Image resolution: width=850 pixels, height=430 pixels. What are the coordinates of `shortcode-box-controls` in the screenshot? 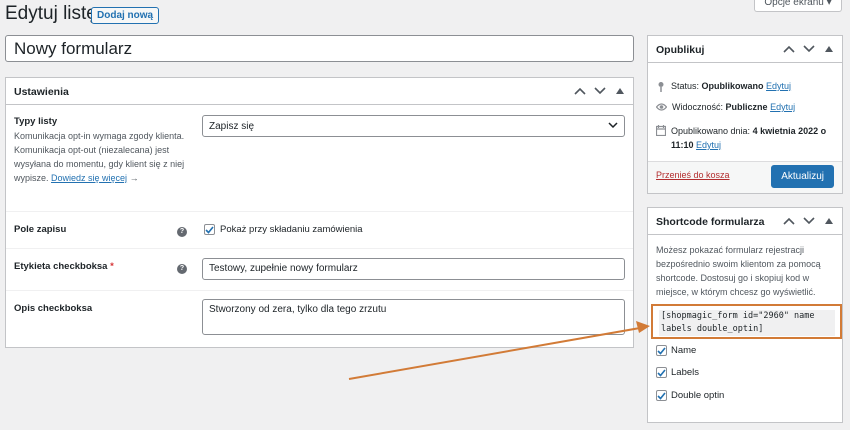 It's located at (809, 221).